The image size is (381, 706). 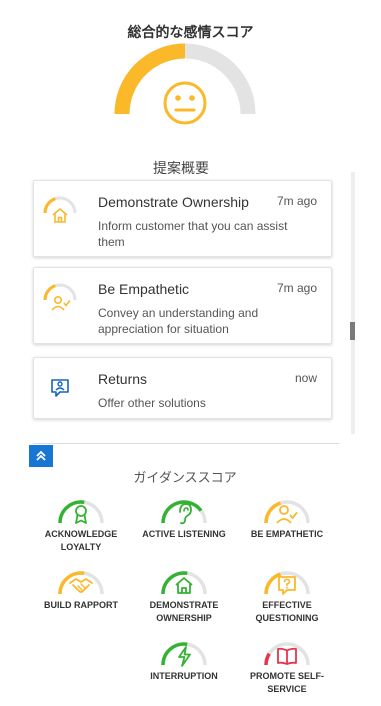 What do you see at coordinates (287, 534) in the screenshot?
I see `guidance-label: BE EMPATHETIC` at bounding box center [287, 534].